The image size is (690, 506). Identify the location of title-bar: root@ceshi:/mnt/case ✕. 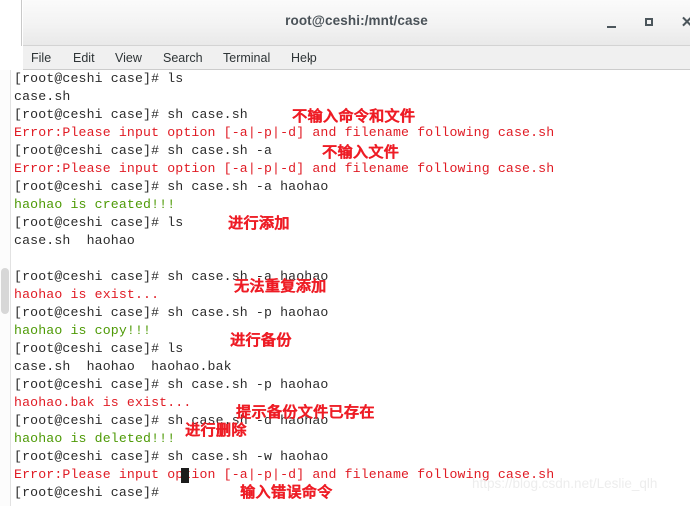
(356, 23).